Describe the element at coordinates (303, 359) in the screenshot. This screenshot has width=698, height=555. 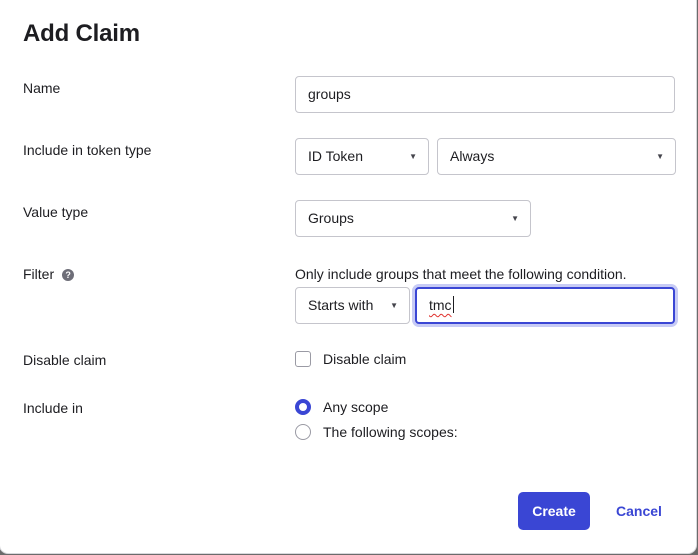
I see `disable-claim-checkbox` at that location.